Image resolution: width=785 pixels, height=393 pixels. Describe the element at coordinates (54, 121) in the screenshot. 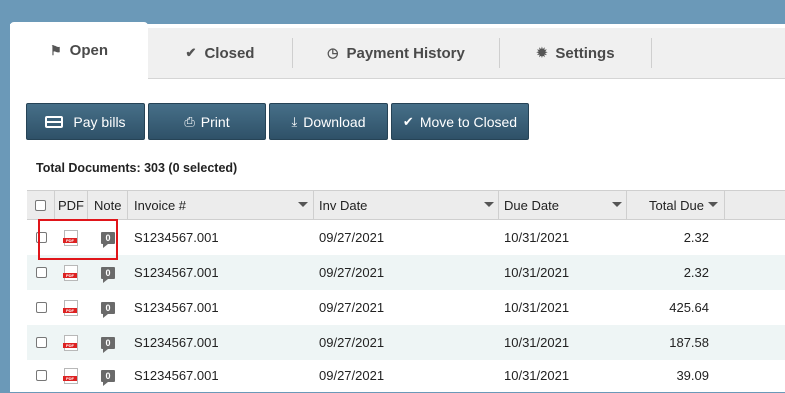

I see `credit-card-icon` at that location.